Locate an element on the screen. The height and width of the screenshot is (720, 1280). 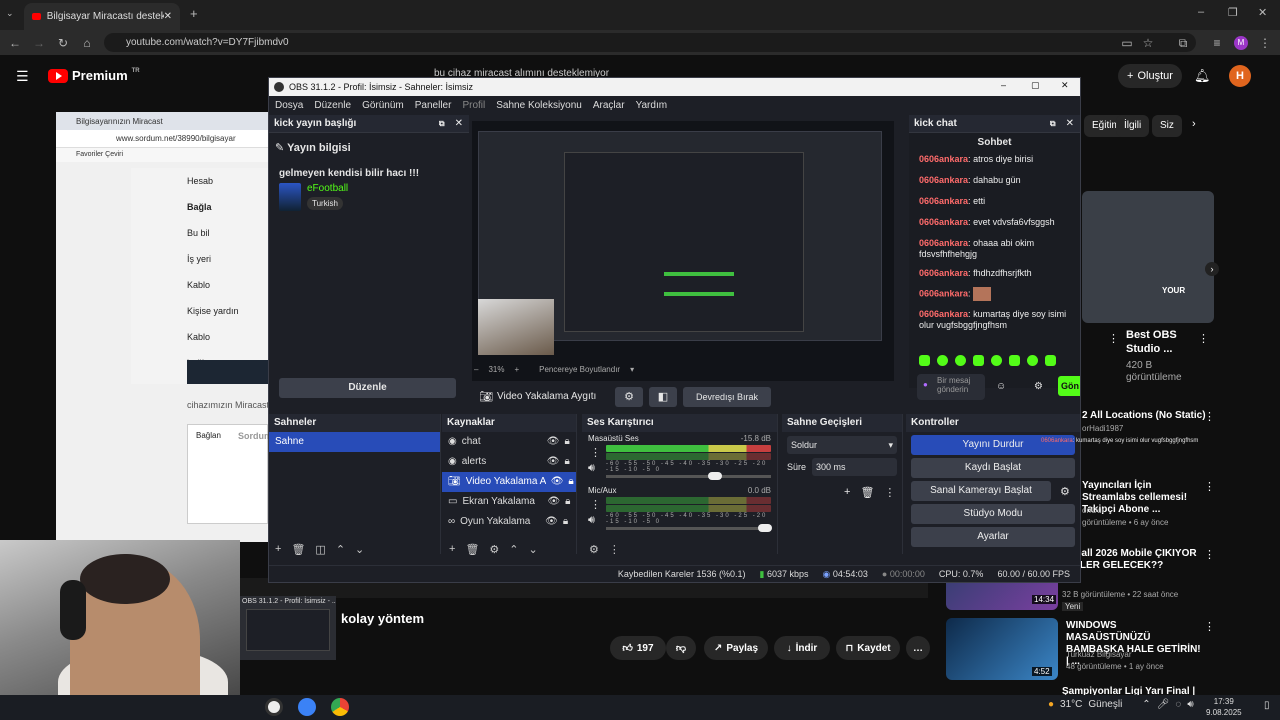
like-button: 👍︎ 197 is located at coordinates (638, 648).